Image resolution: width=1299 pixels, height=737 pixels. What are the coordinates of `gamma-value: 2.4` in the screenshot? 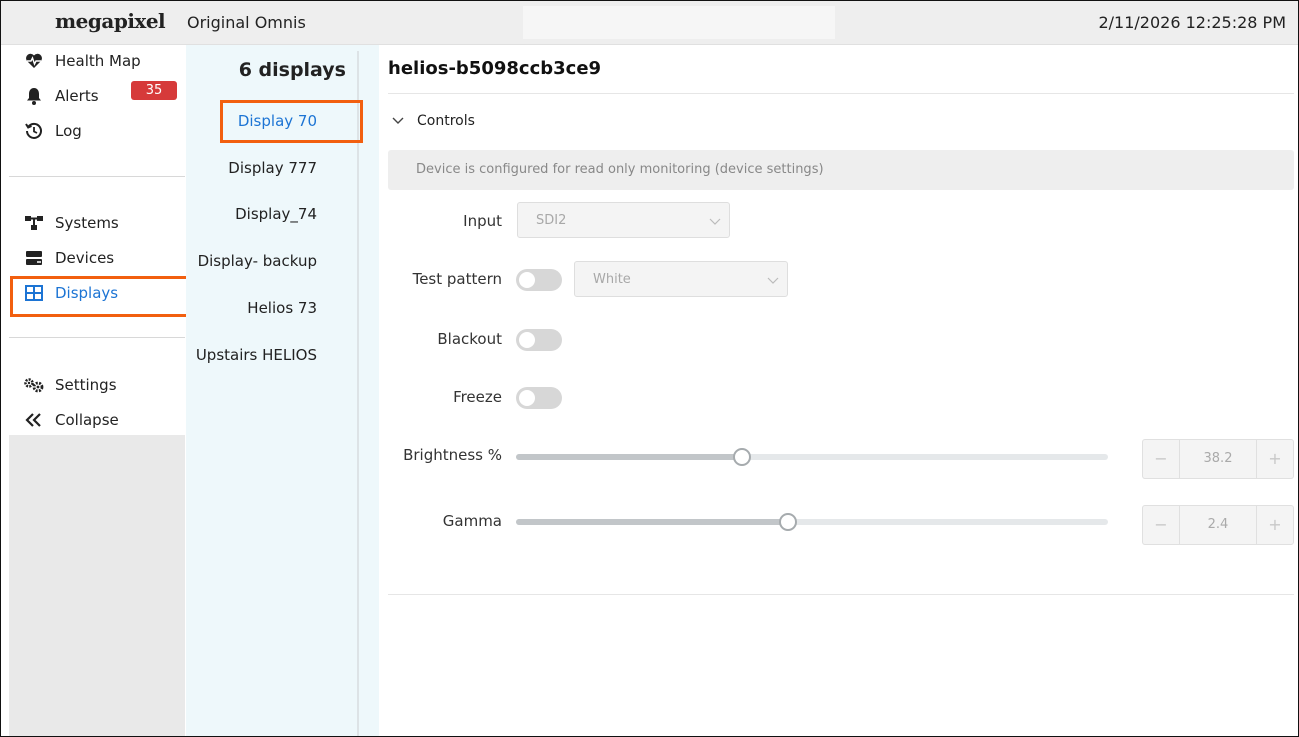 It's located at (1218, 525).